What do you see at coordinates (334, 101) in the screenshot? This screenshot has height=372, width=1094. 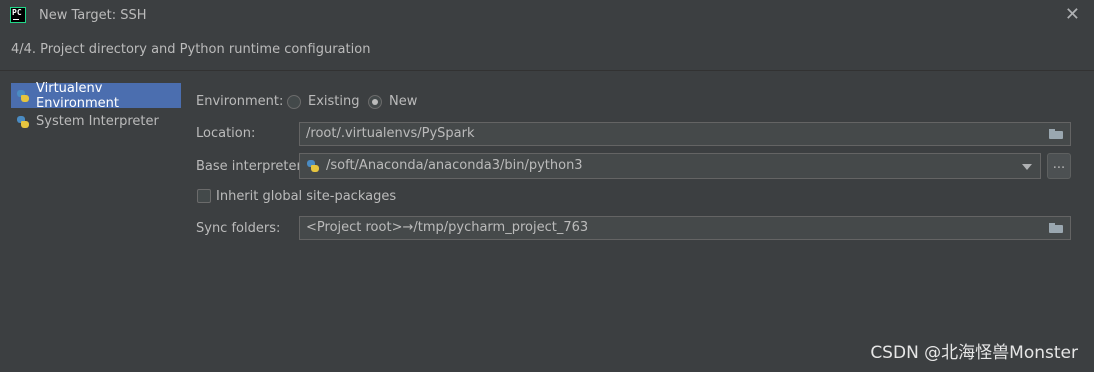 I see `existing-radio-label: Existing` at bounding box center [334, 101].